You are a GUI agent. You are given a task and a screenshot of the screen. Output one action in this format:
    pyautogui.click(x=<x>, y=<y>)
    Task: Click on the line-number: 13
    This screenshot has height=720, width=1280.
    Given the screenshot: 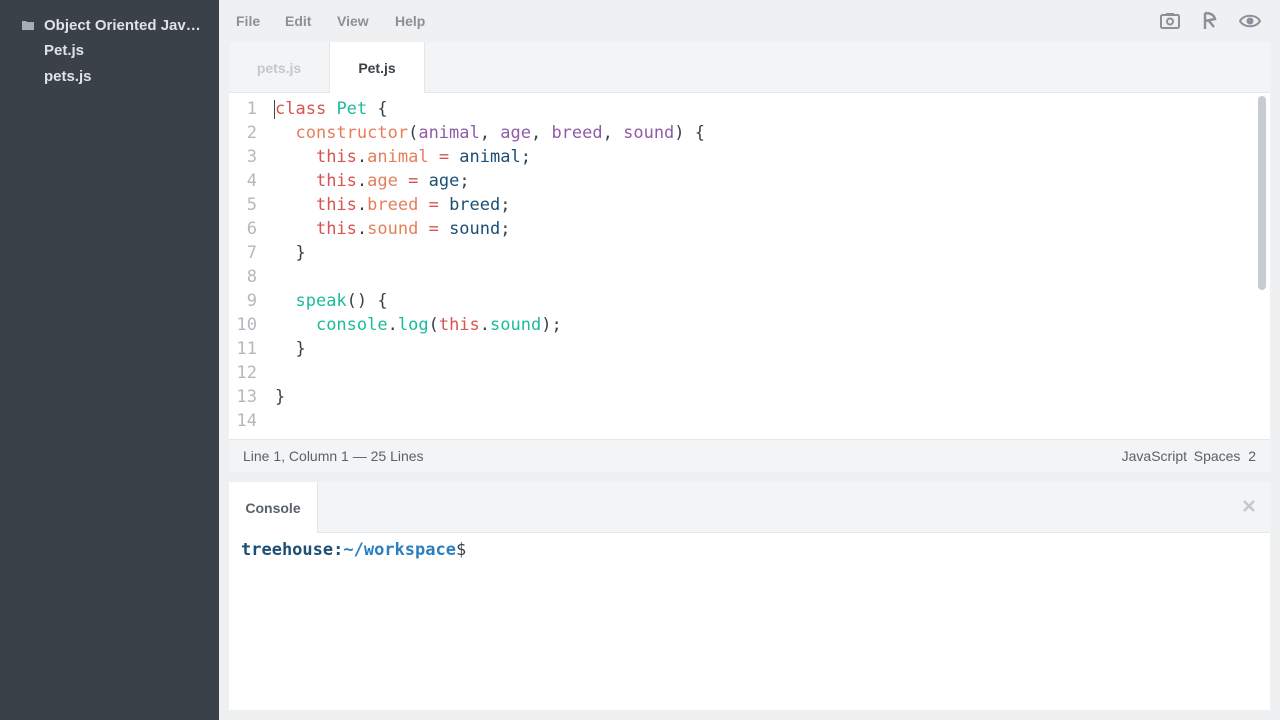 What is the action you would take?
    pyautogui.click(x=246, y=397)
    